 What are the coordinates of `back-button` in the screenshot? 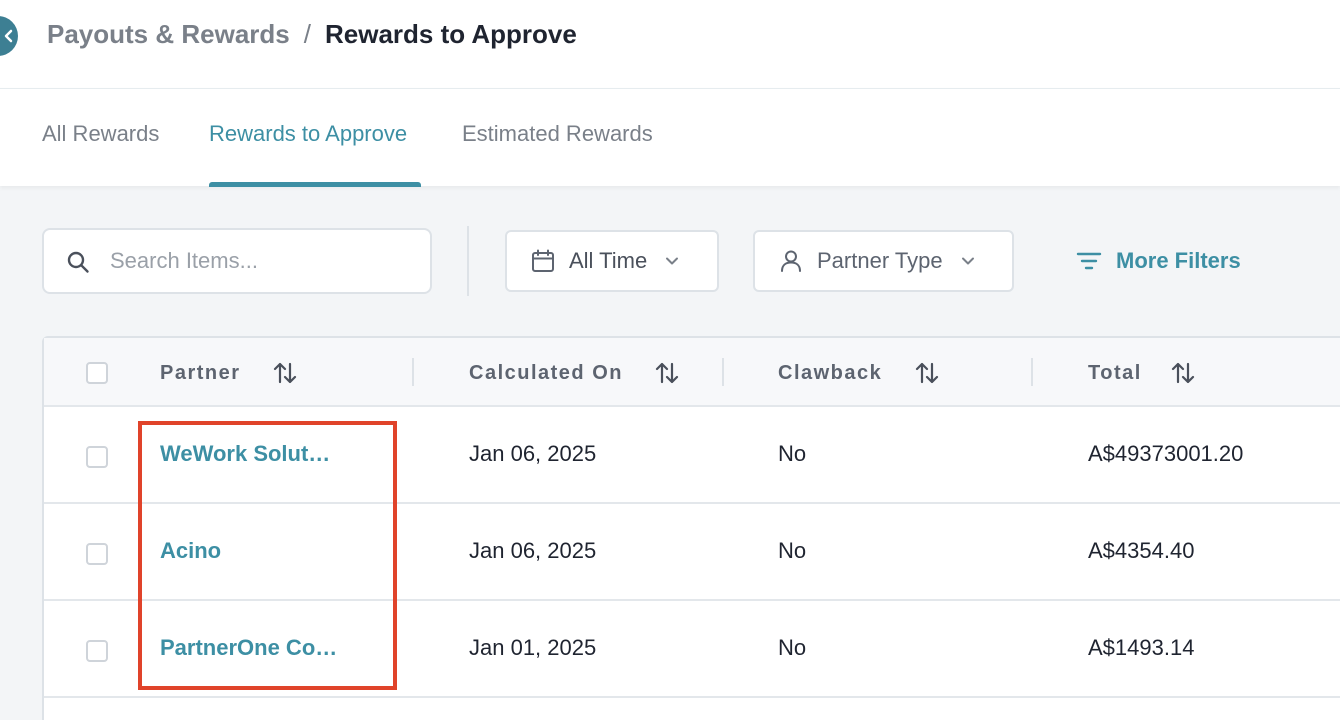 It's located at (9, 36).